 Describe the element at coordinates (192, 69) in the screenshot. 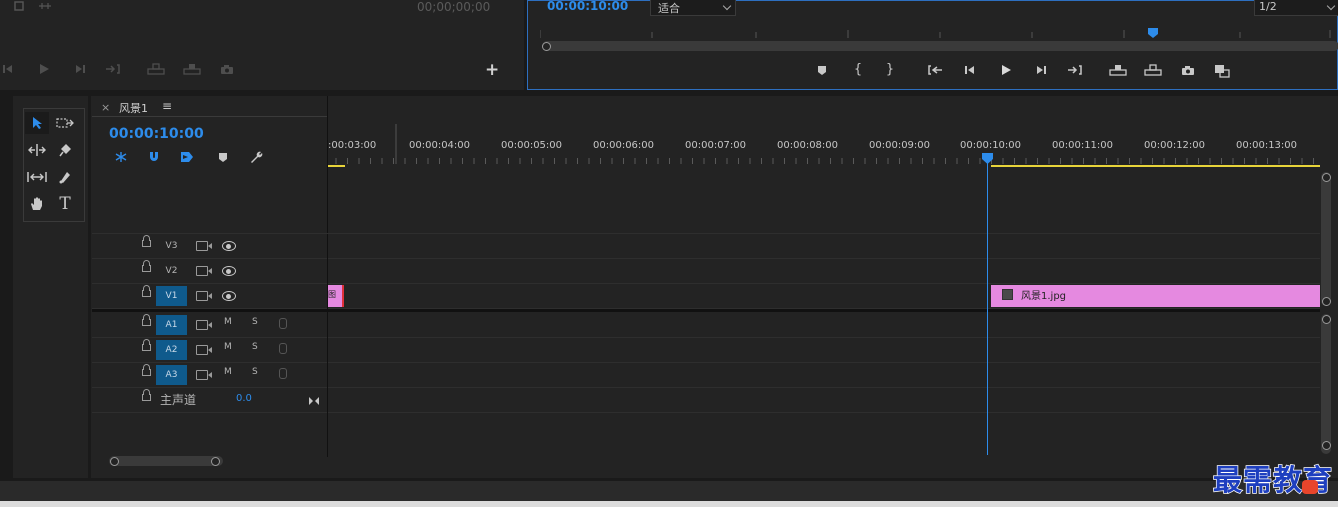

I see `overwrite-icon` at that location.